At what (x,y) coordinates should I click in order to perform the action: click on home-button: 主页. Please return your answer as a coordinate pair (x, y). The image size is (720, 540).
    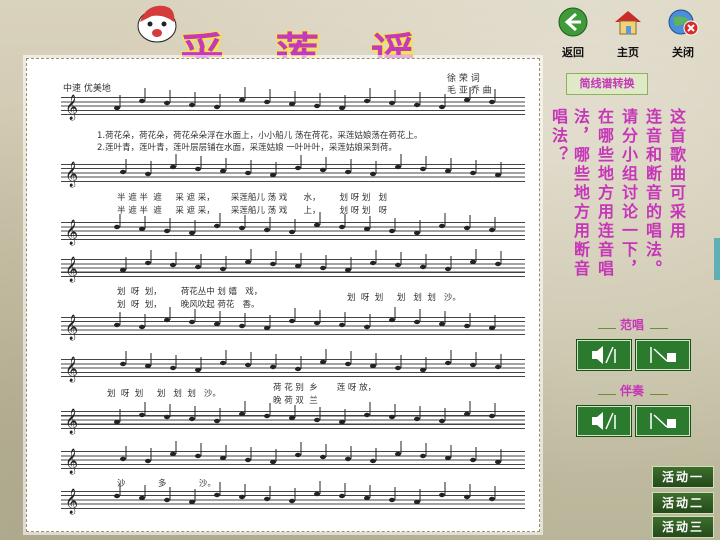
    Looking at the image, I should click on (628, 33).